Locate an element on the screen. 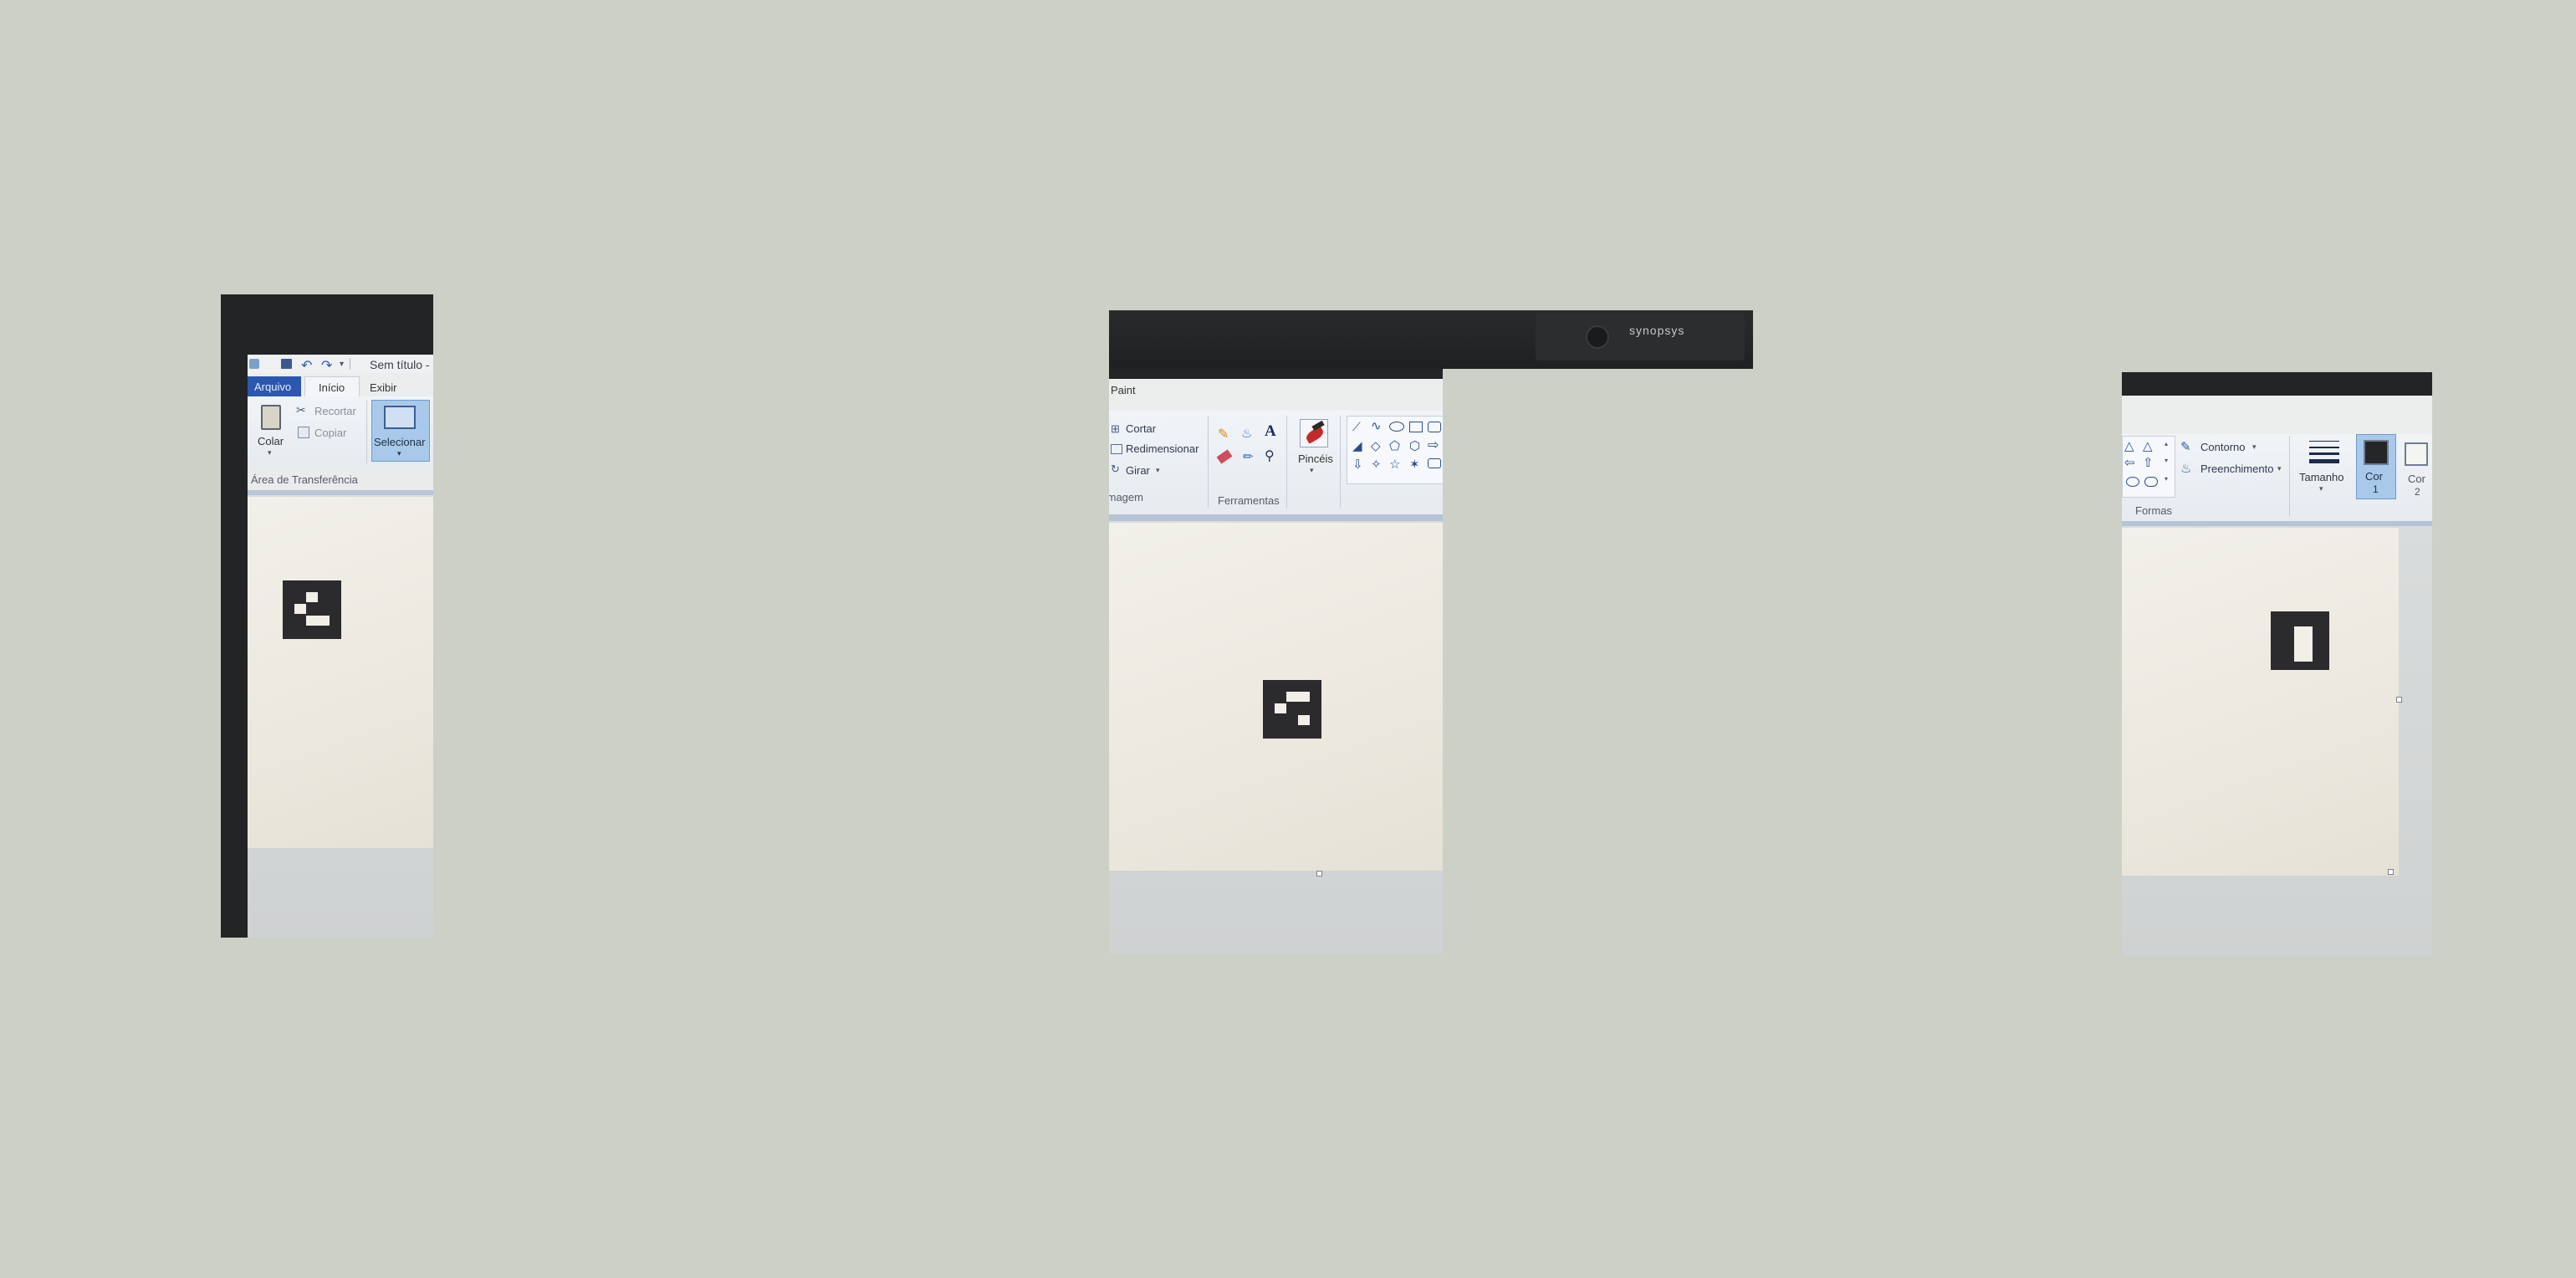 The width and height of the screenshot is (2576, 1278). triangle-shape-icon: ◢ is located at coordinates (1357, 445).